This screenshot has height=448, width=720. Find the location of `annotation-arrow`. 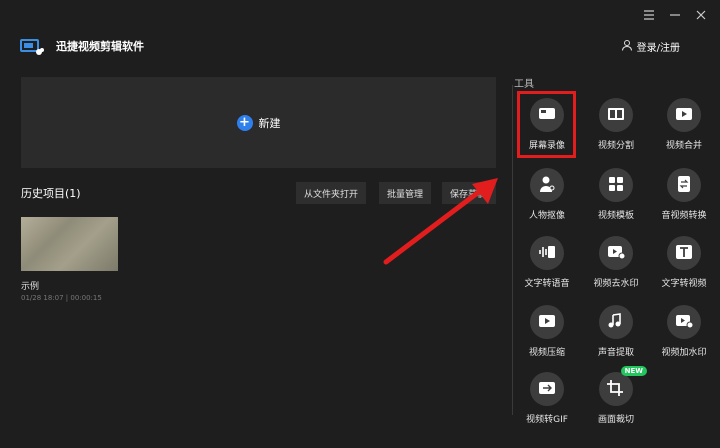

annotation-arrow is located at coordinates (445, 220).